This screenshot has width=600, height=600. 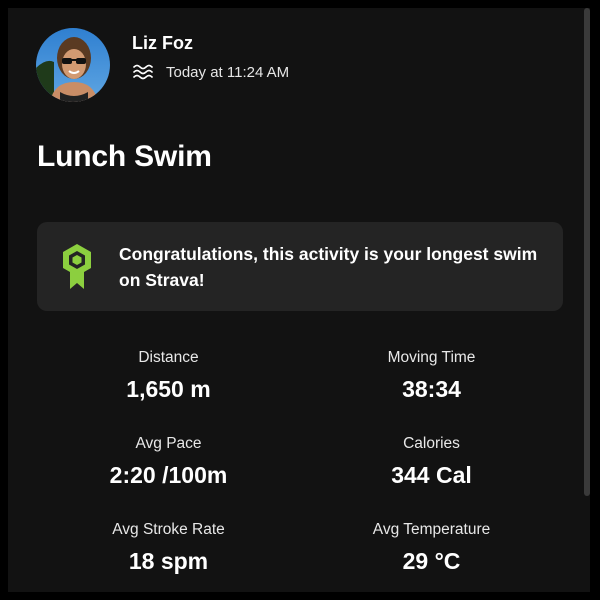 I want to click on activity-meta: Today at 11:24 AM, so click(x=210, y=72).